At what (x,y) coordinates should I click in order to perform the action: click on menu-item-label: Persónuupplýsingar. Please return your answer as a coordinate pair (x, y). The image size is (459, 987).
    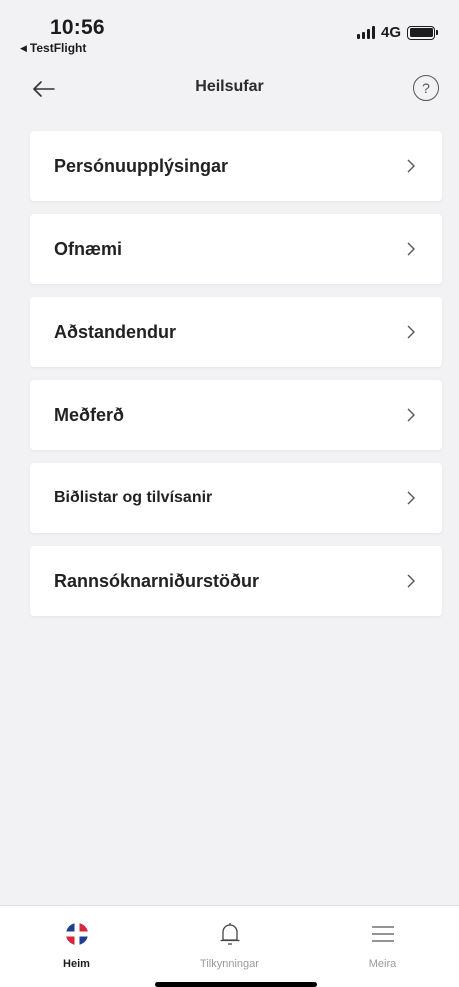
    Looking at the image, I should click on (141, 165).